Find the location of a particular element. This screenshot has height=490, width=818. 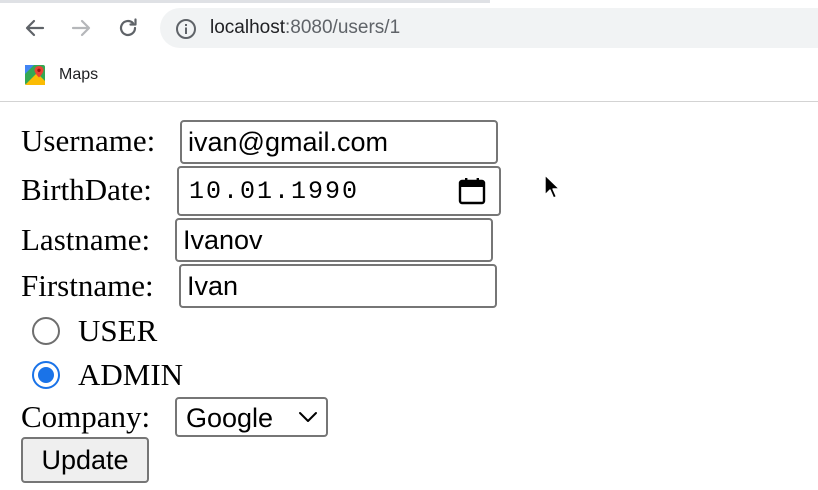

company-select: Google is located at coordinates (251, 417).